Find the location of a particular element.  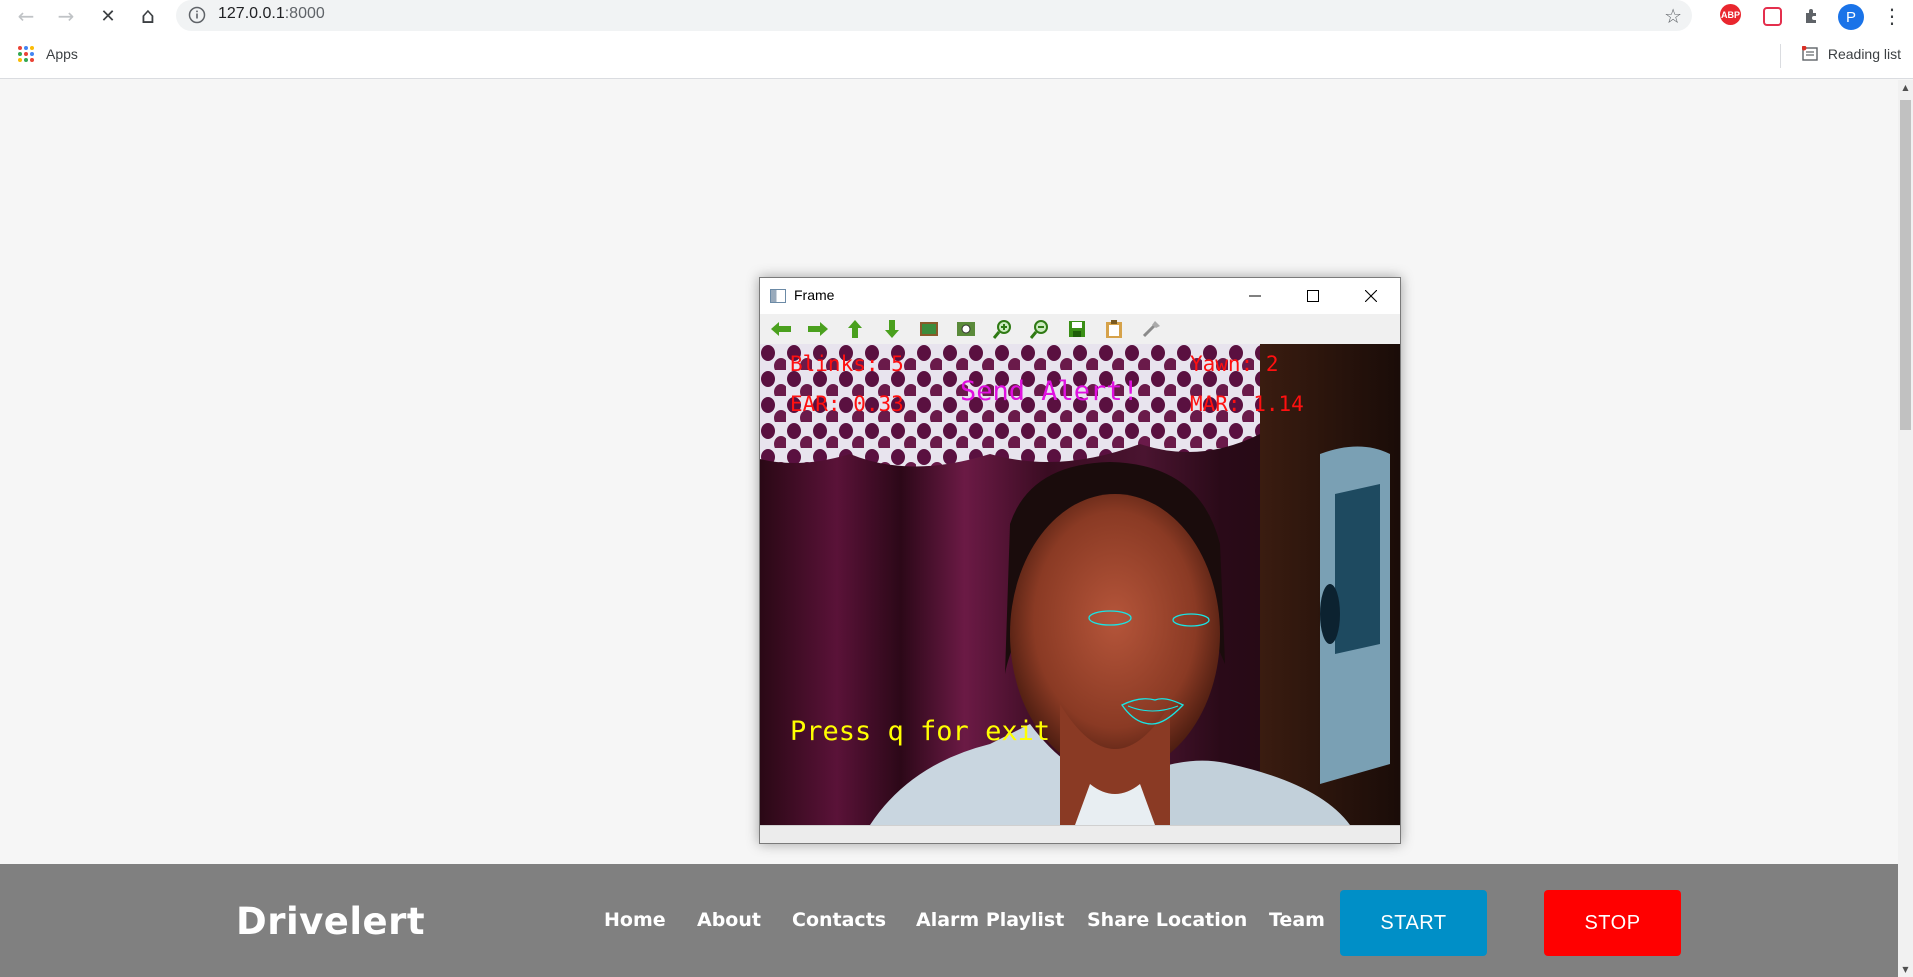

nav-home: Home is located at coordinates (635, 920).